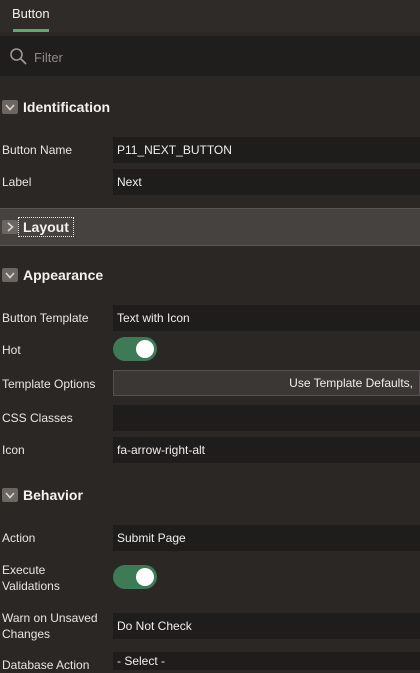  What do you see at coordinates (50, 626) in the screenshot?
I see `warn-unsaved-label: Warn on Unsaved Changes` at bounding box center [50, 626].